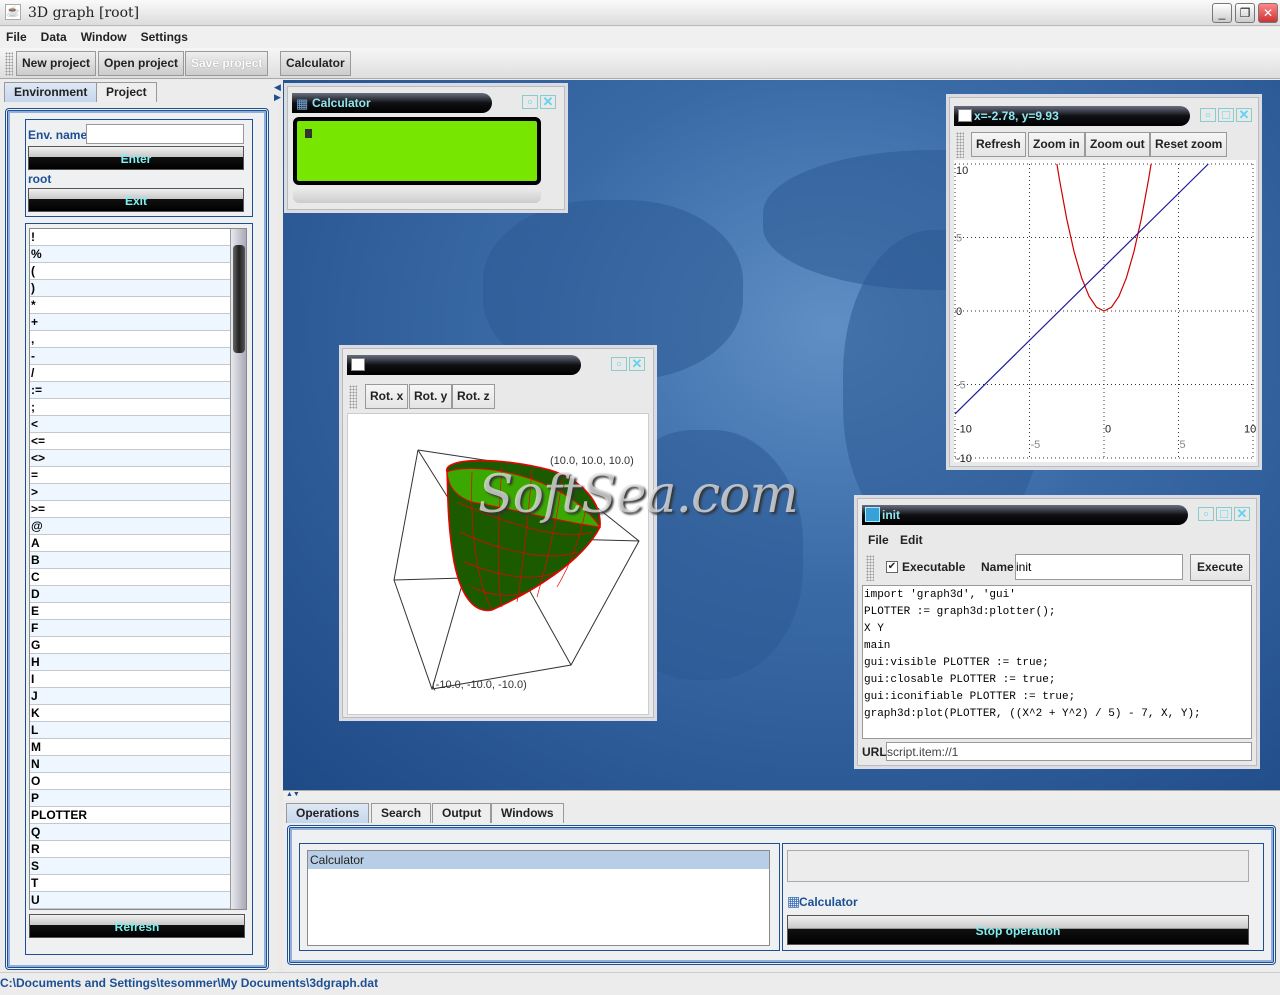 Image resolution: width=1280 pixels, height=995 pixels. What do you see at coordinates (141, 63) in the screenshot?
I see `open-project-button: Open project` at bounding box center [141, 63].